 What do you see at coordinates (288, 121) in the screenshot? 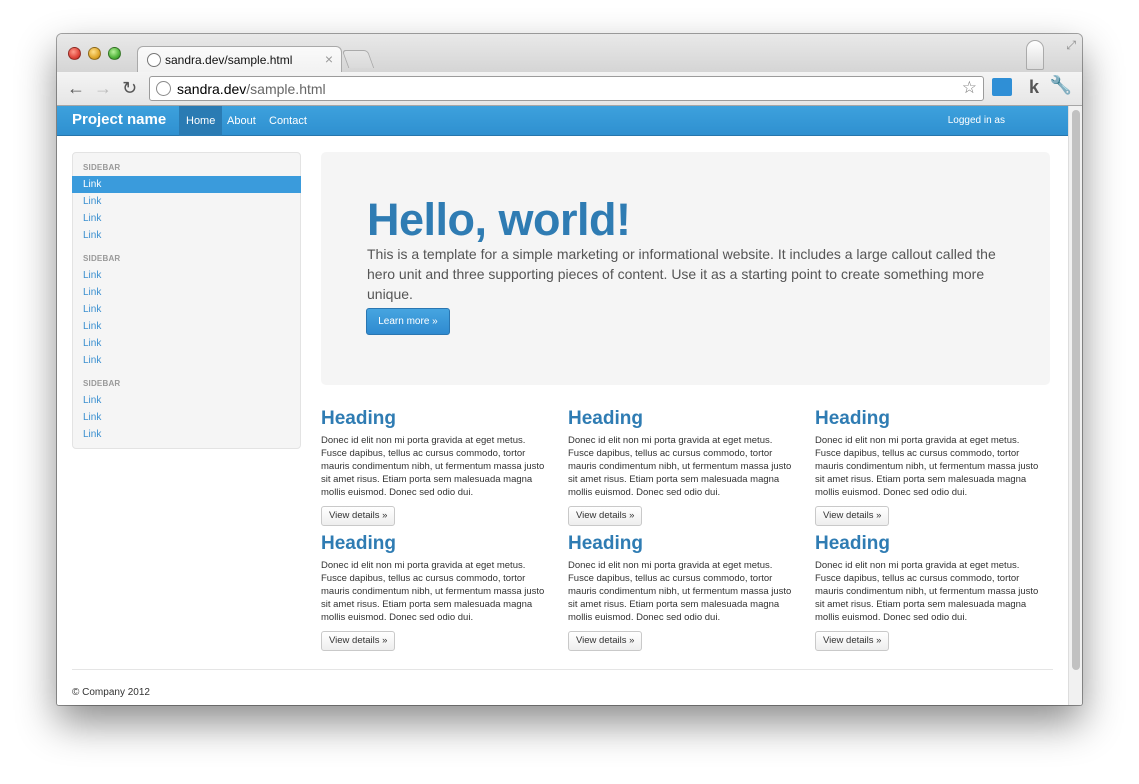
I see `nav-contact: Contact` at bounding box center [288, 121].